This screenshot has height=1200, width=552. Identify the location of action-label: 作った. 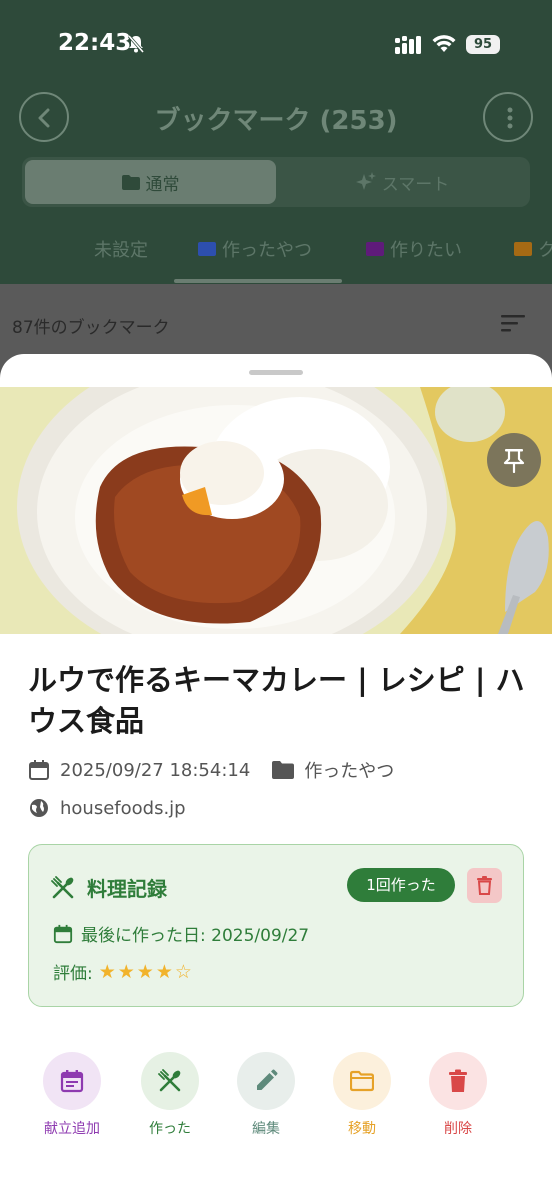
(170, 1129).